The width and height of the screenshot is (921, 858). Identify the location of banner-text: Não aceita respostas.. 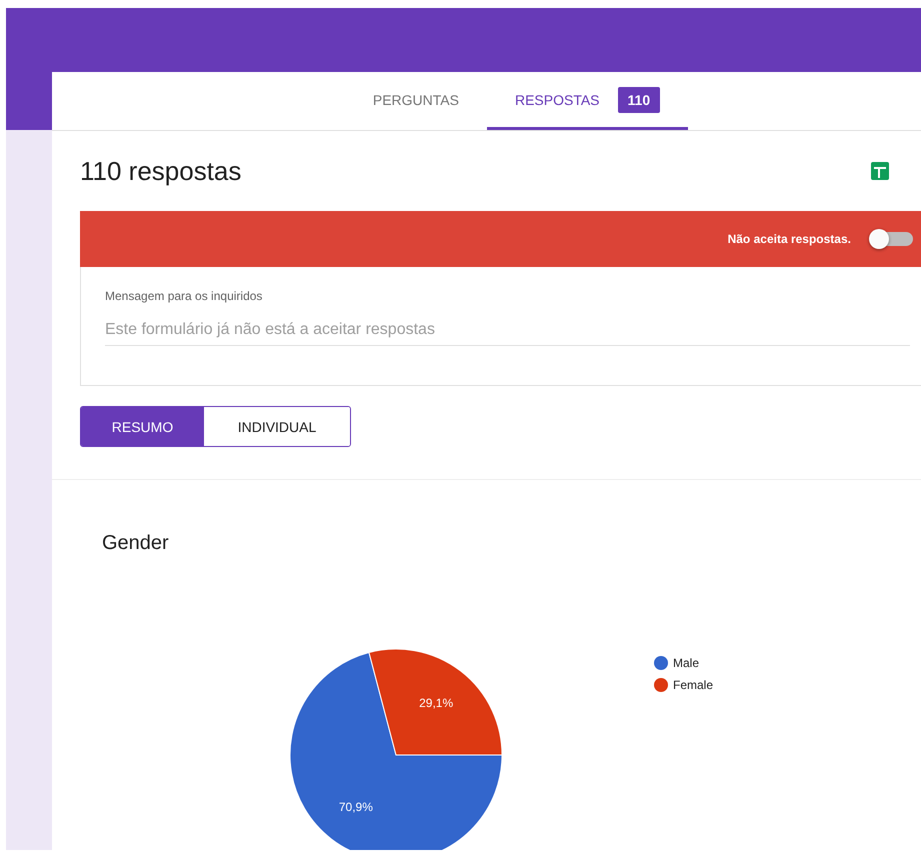
(789, 239).